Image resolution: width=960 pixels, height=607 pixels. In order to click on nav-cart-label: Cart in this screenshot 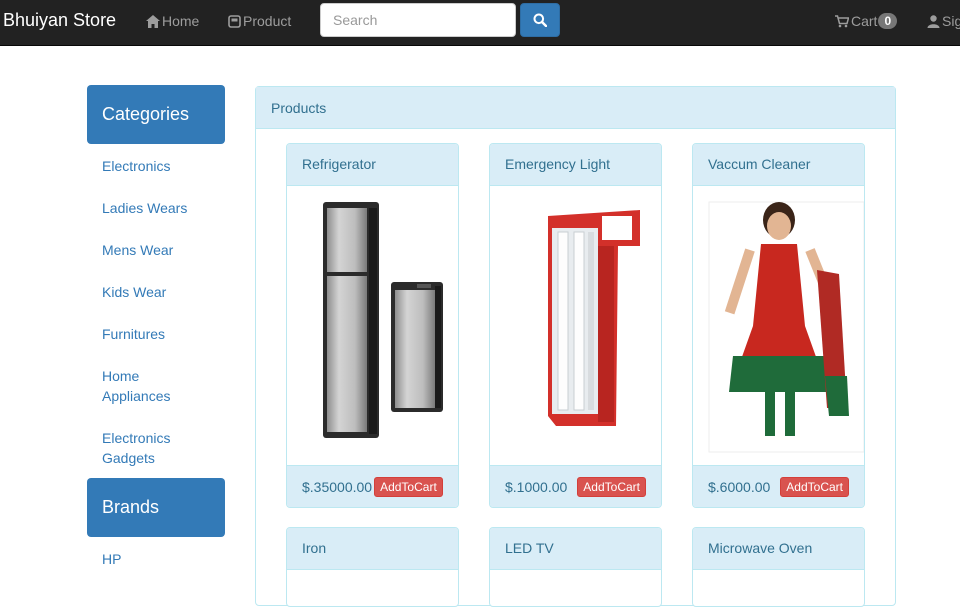, I will do `click(864, 21)`.